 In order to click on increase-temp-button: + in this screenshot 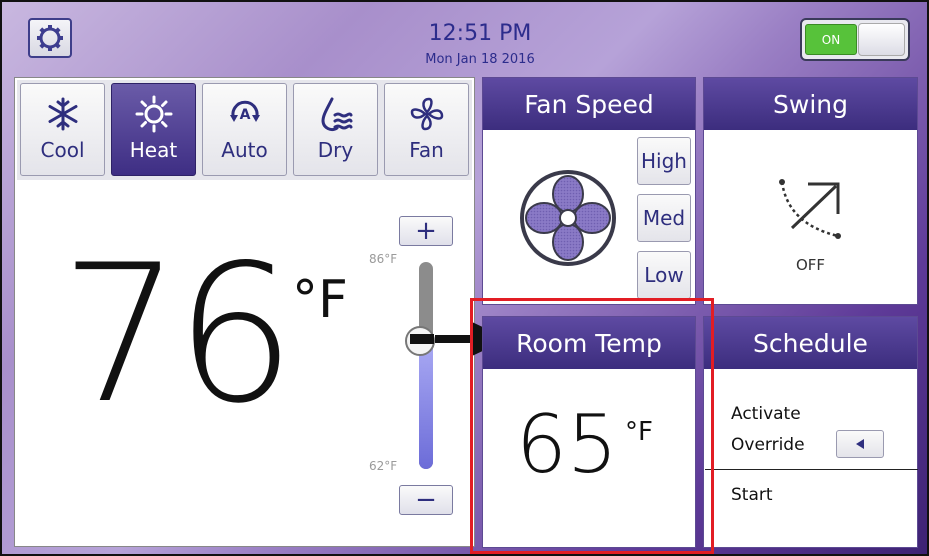, I will do `click(426, 231)`.